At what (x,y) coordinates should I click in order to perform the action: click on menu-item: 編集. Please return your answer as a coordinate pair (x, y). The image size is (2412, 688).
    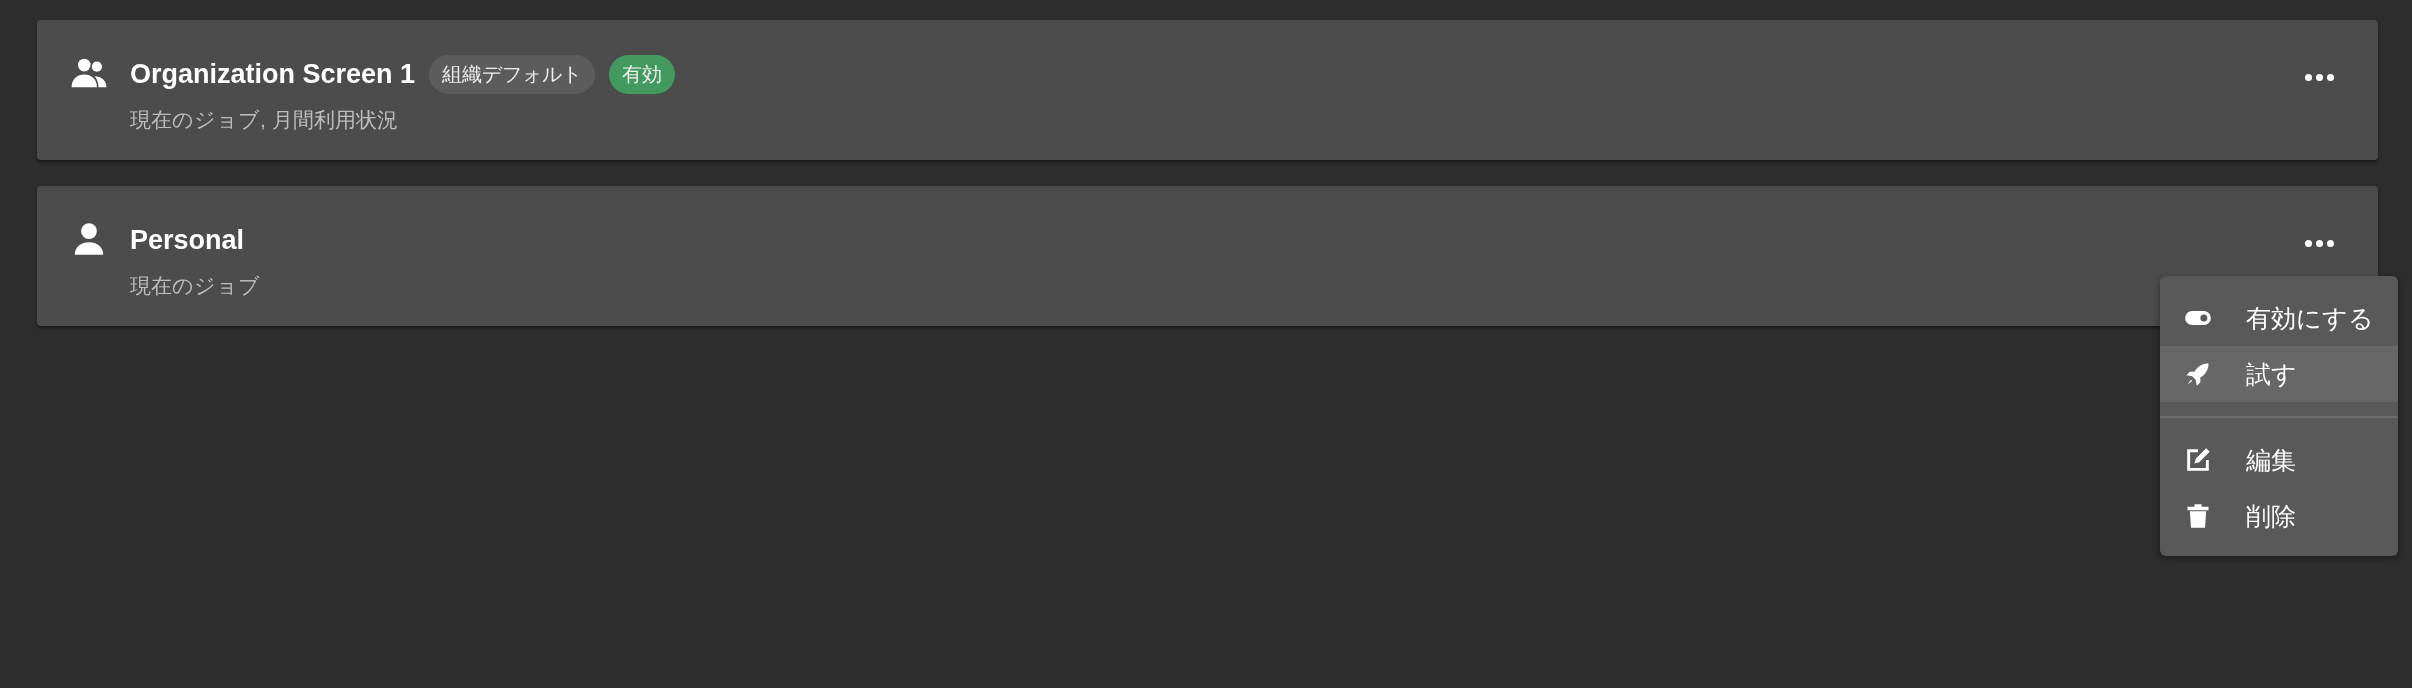
    Looking at the image, I should click on (2279, 460).